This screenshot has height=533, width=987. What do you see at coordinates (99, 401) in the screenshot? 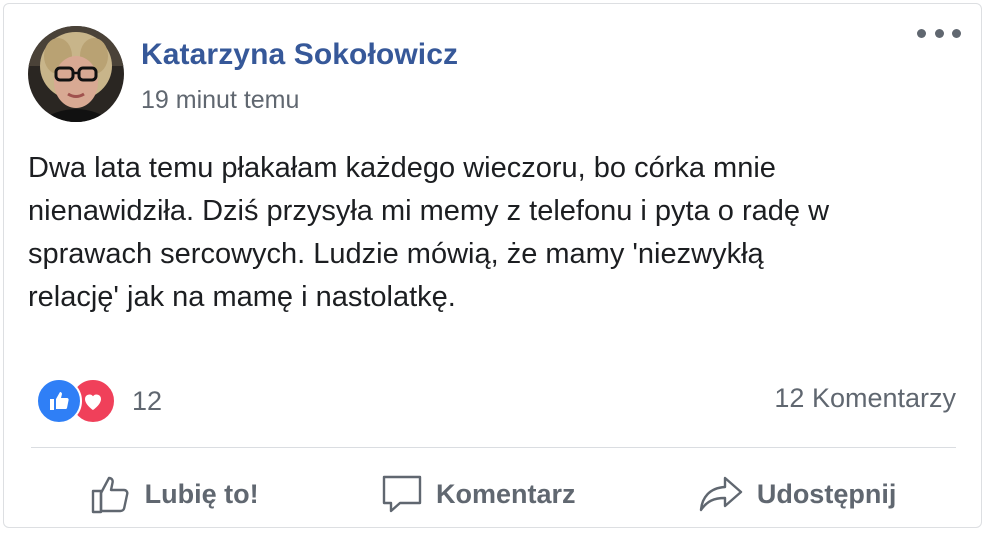
I see `reactions-summary: 12` at bounding box center [99, 401].